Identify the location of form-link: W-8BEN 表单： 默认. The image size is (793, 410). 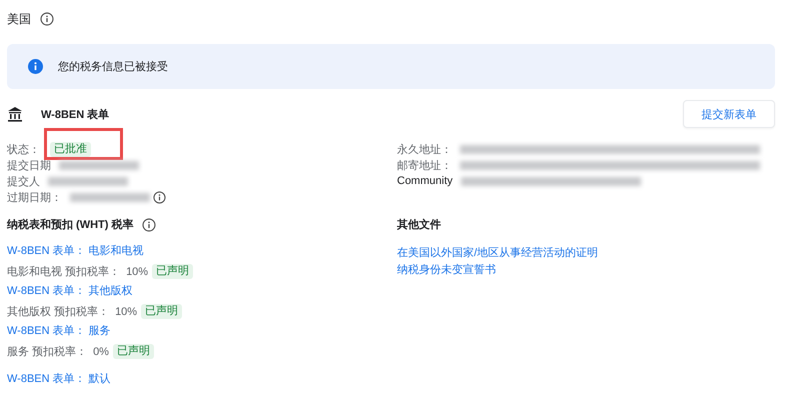
(202, 379).